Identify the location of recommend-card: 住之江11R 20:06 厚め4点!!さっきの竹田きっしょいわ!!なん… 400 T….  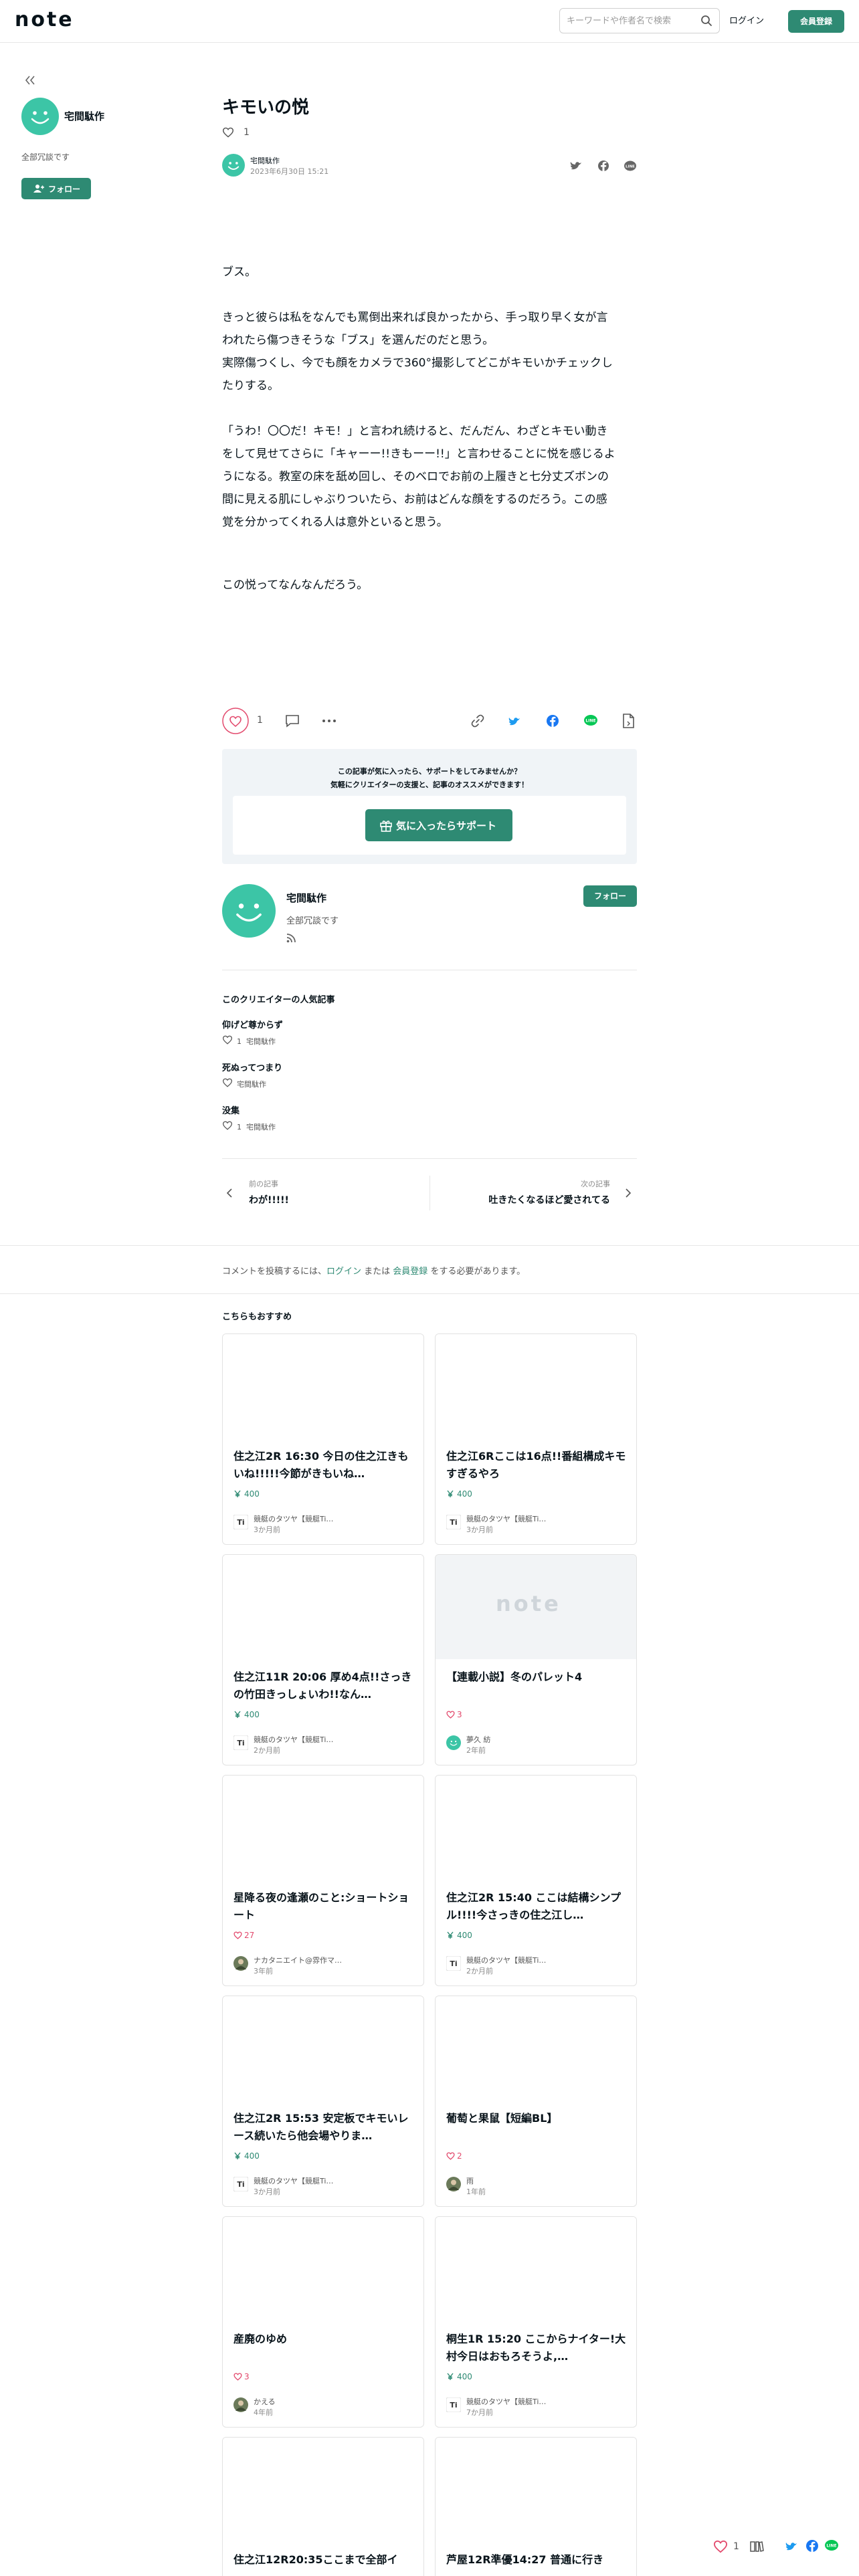
(323, 1659).